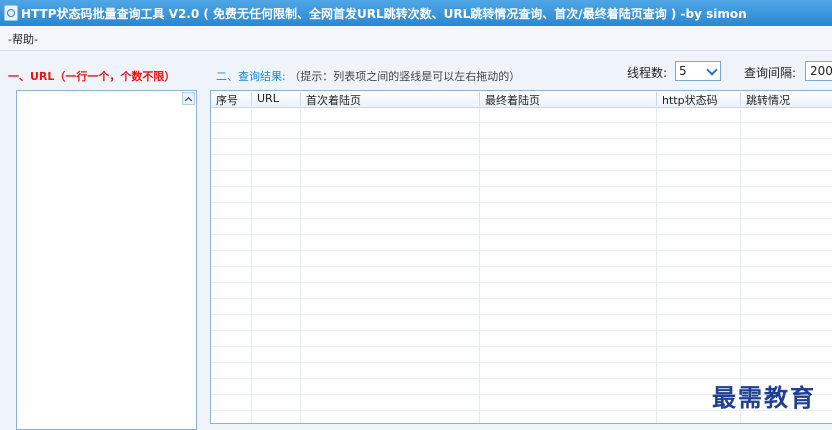 The image size is (832, 430). Describe the element at coordinates (405, 76) in the screenshot. I see `results-hint: （提示：列表项之间的竖线是可以左右拖动的）` at that location.